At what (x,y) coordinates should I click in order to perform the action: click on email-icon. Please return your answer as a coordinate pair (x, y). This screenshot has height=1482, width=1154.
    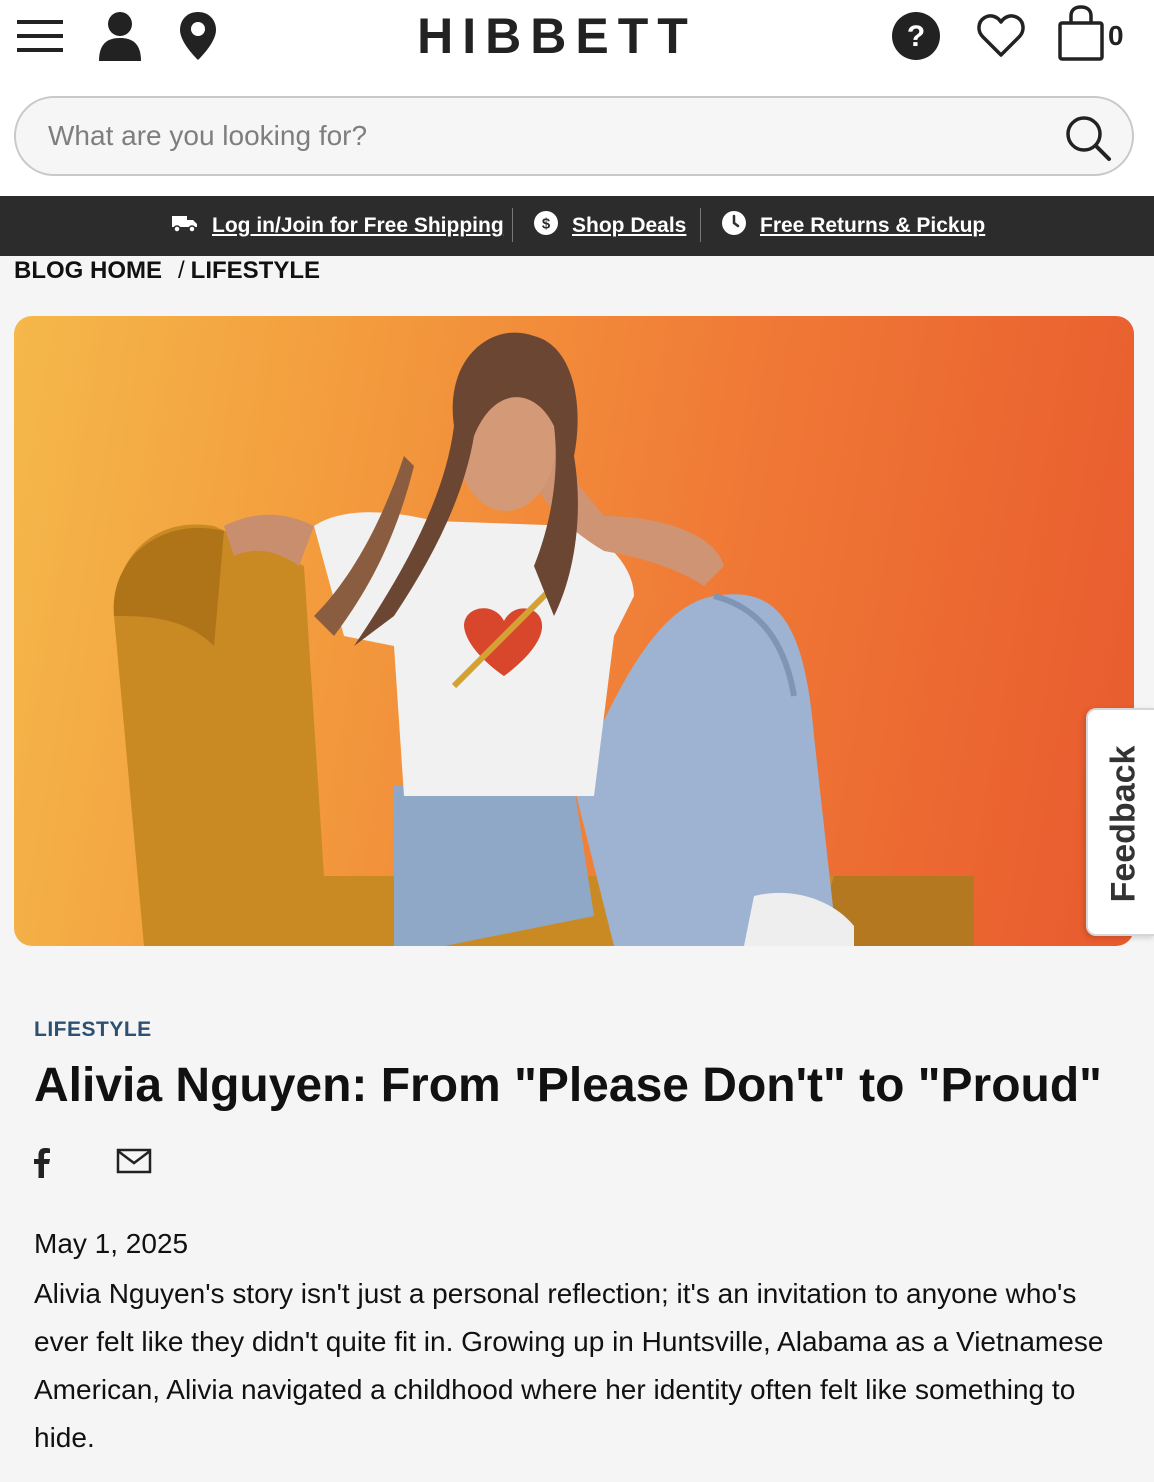
    Looking at the image, I should click on (134, 1164).